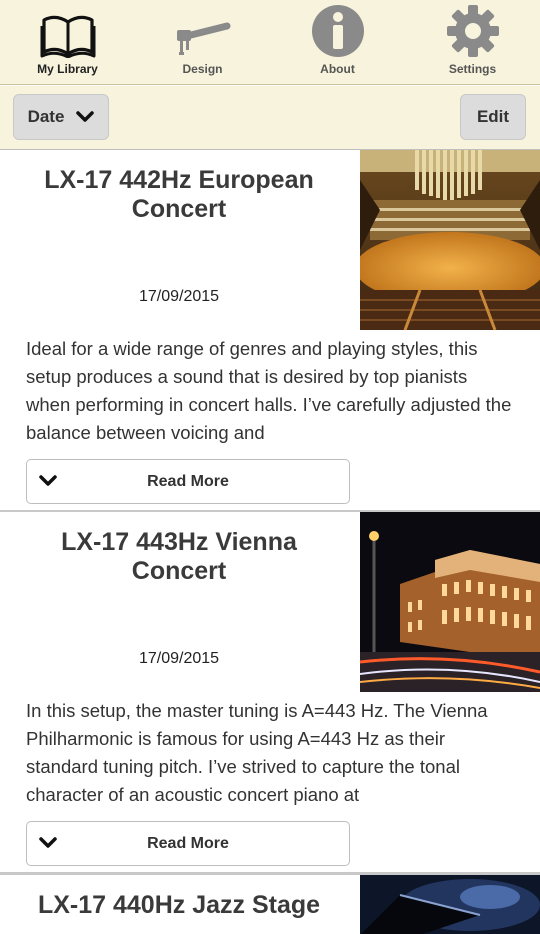 Image resolution: width=540 pixels, height=934 pixels. I want to click on sort-date-button: Date, so click(61, 117).